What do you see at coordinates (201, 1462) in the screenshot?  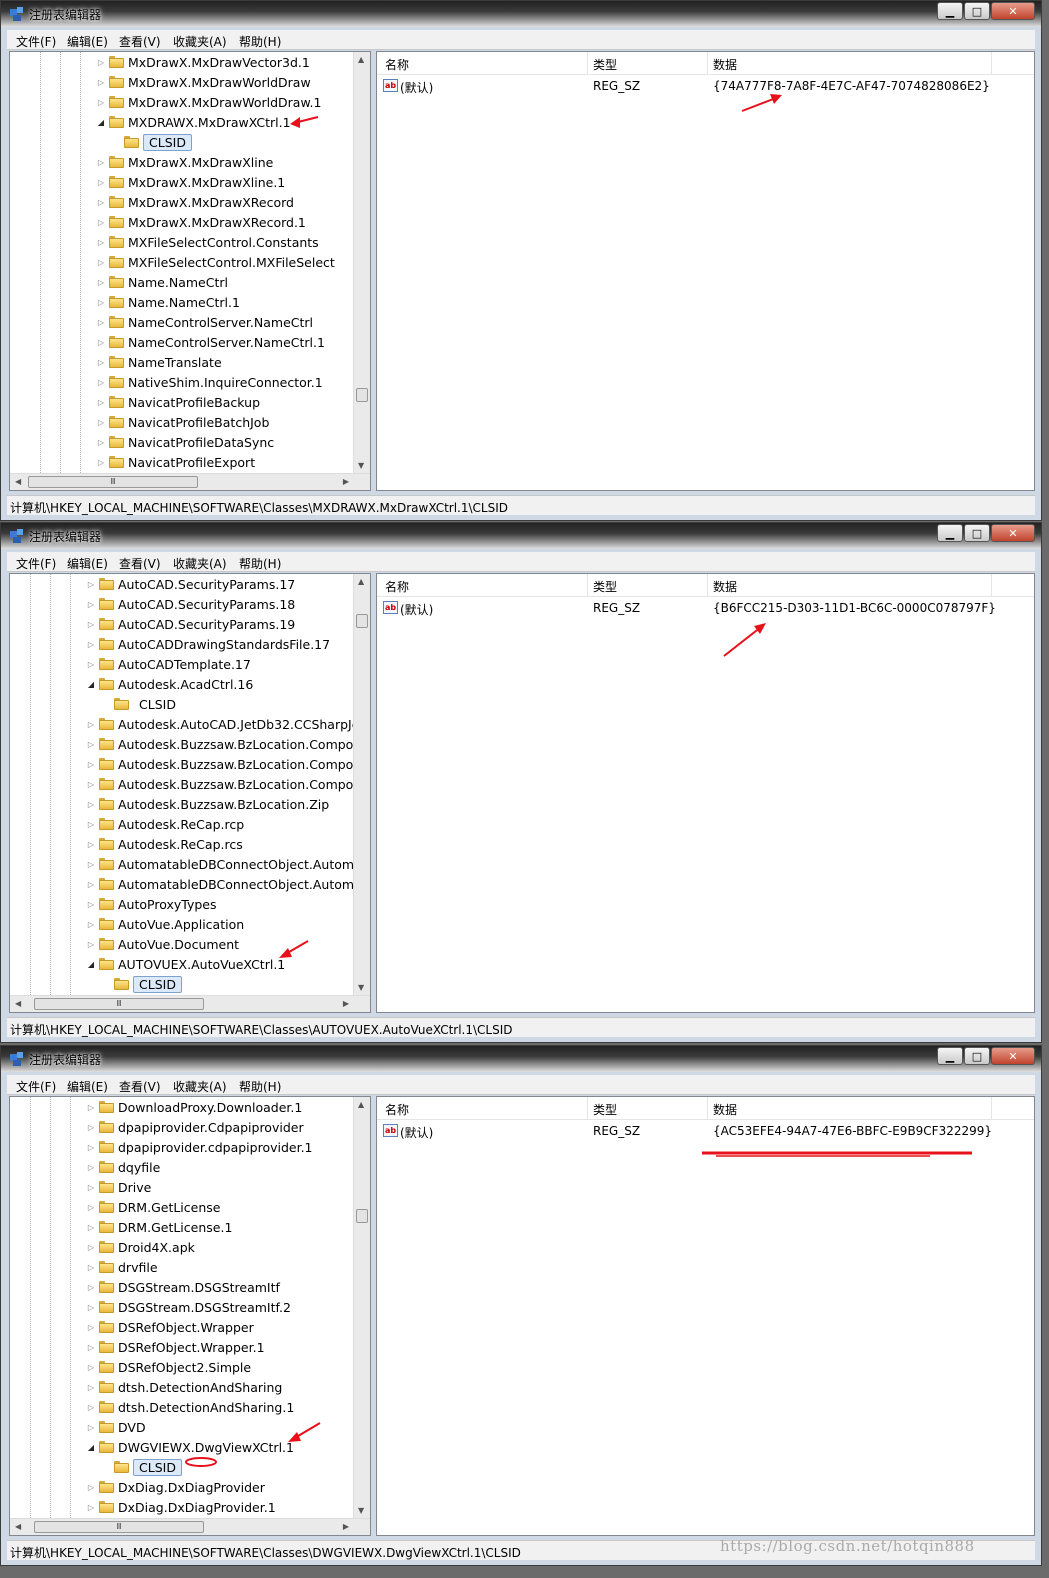 I see `red-circle-icon` at bounding box center [201, 1462].